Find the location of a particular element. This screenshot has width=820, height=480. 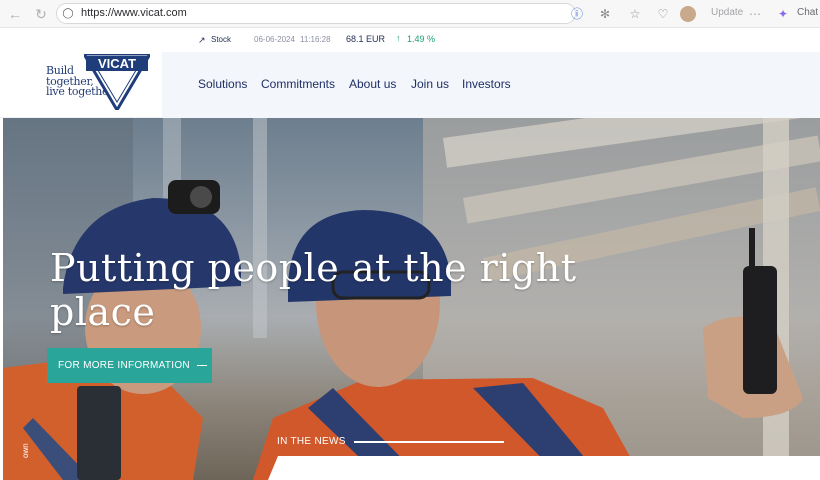

stock-price: 68.1 EUR is located at coordinates (366, 39).